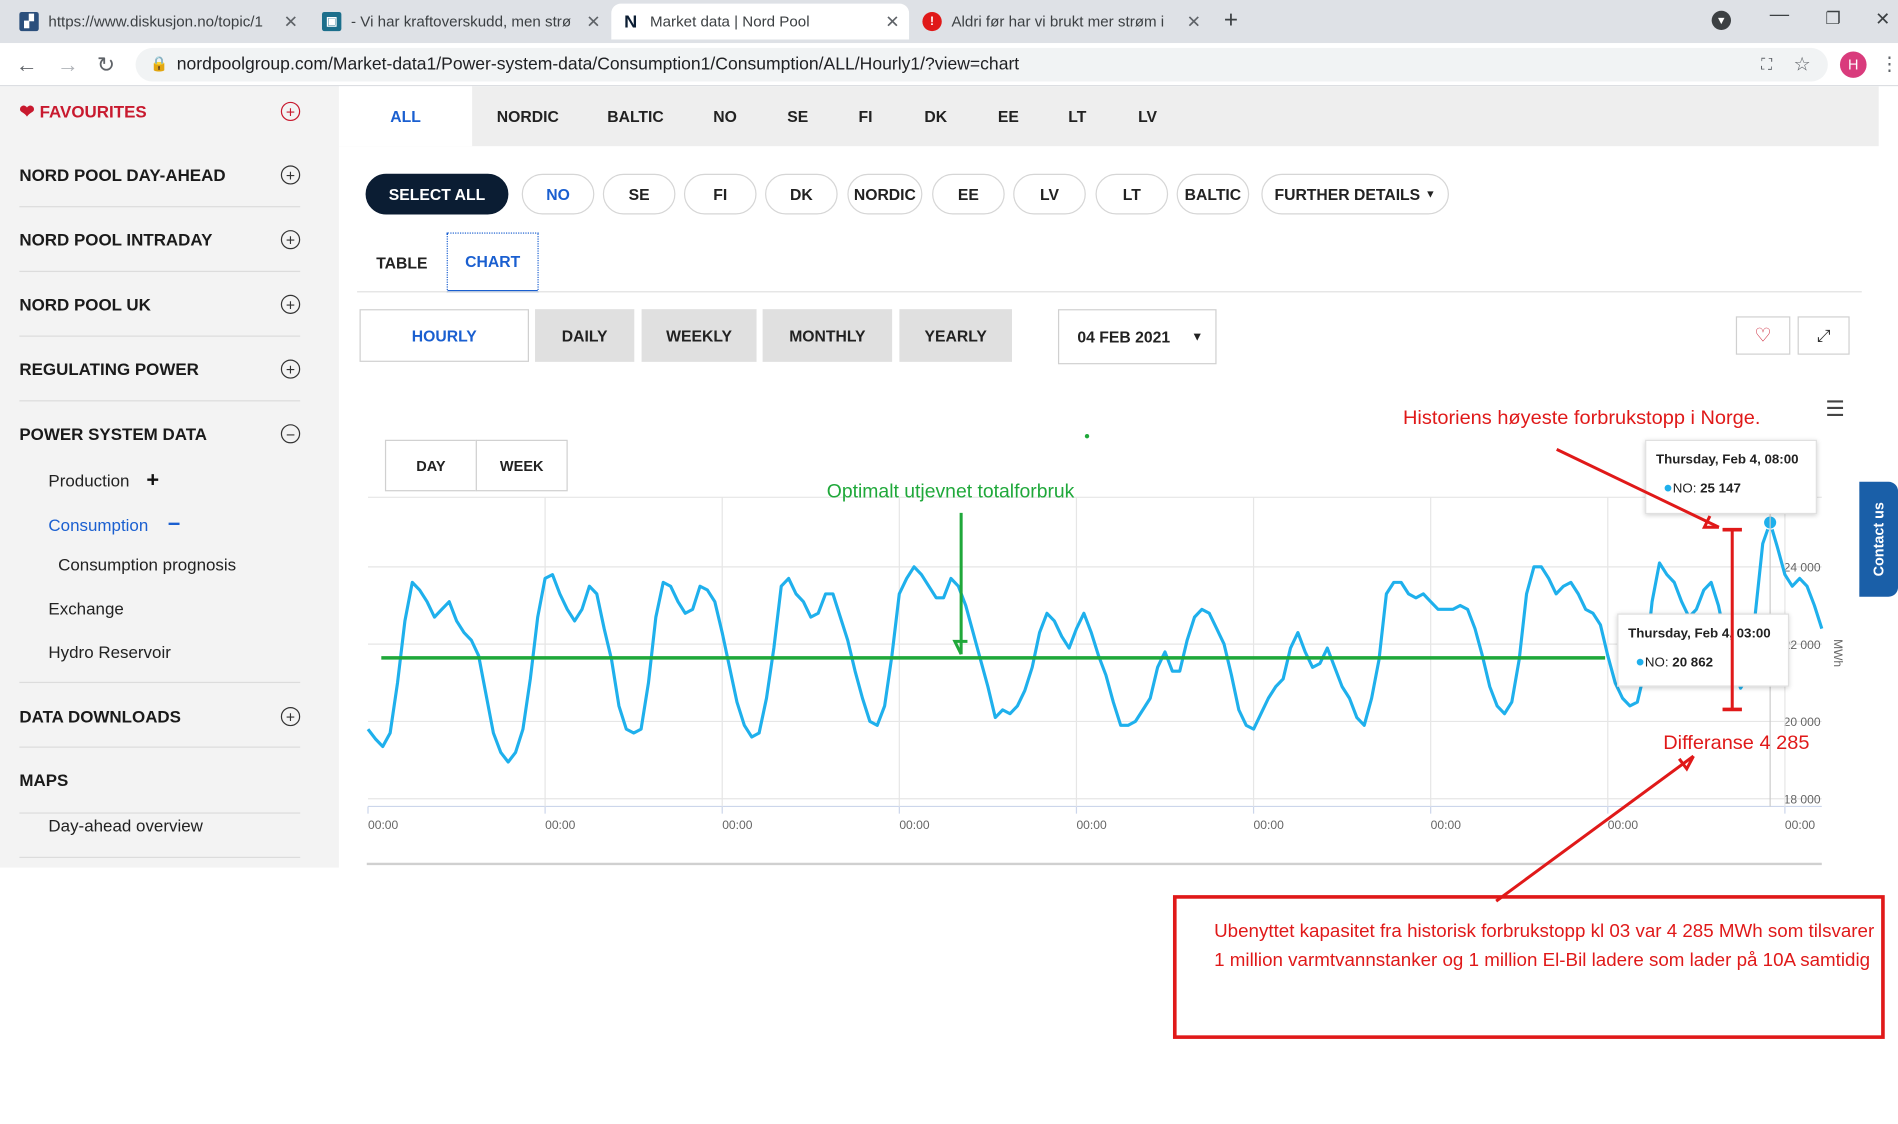 This screenshot has width=1898, height=1124. I want to click on annotation-optimal: Optimalt utjevnet totalforbruk, so click(950, 492).